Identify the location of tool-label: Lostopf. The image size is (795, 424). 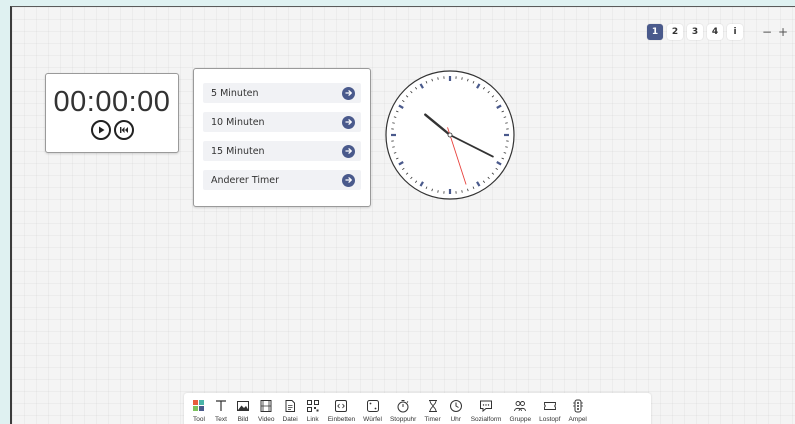
(550, 419).